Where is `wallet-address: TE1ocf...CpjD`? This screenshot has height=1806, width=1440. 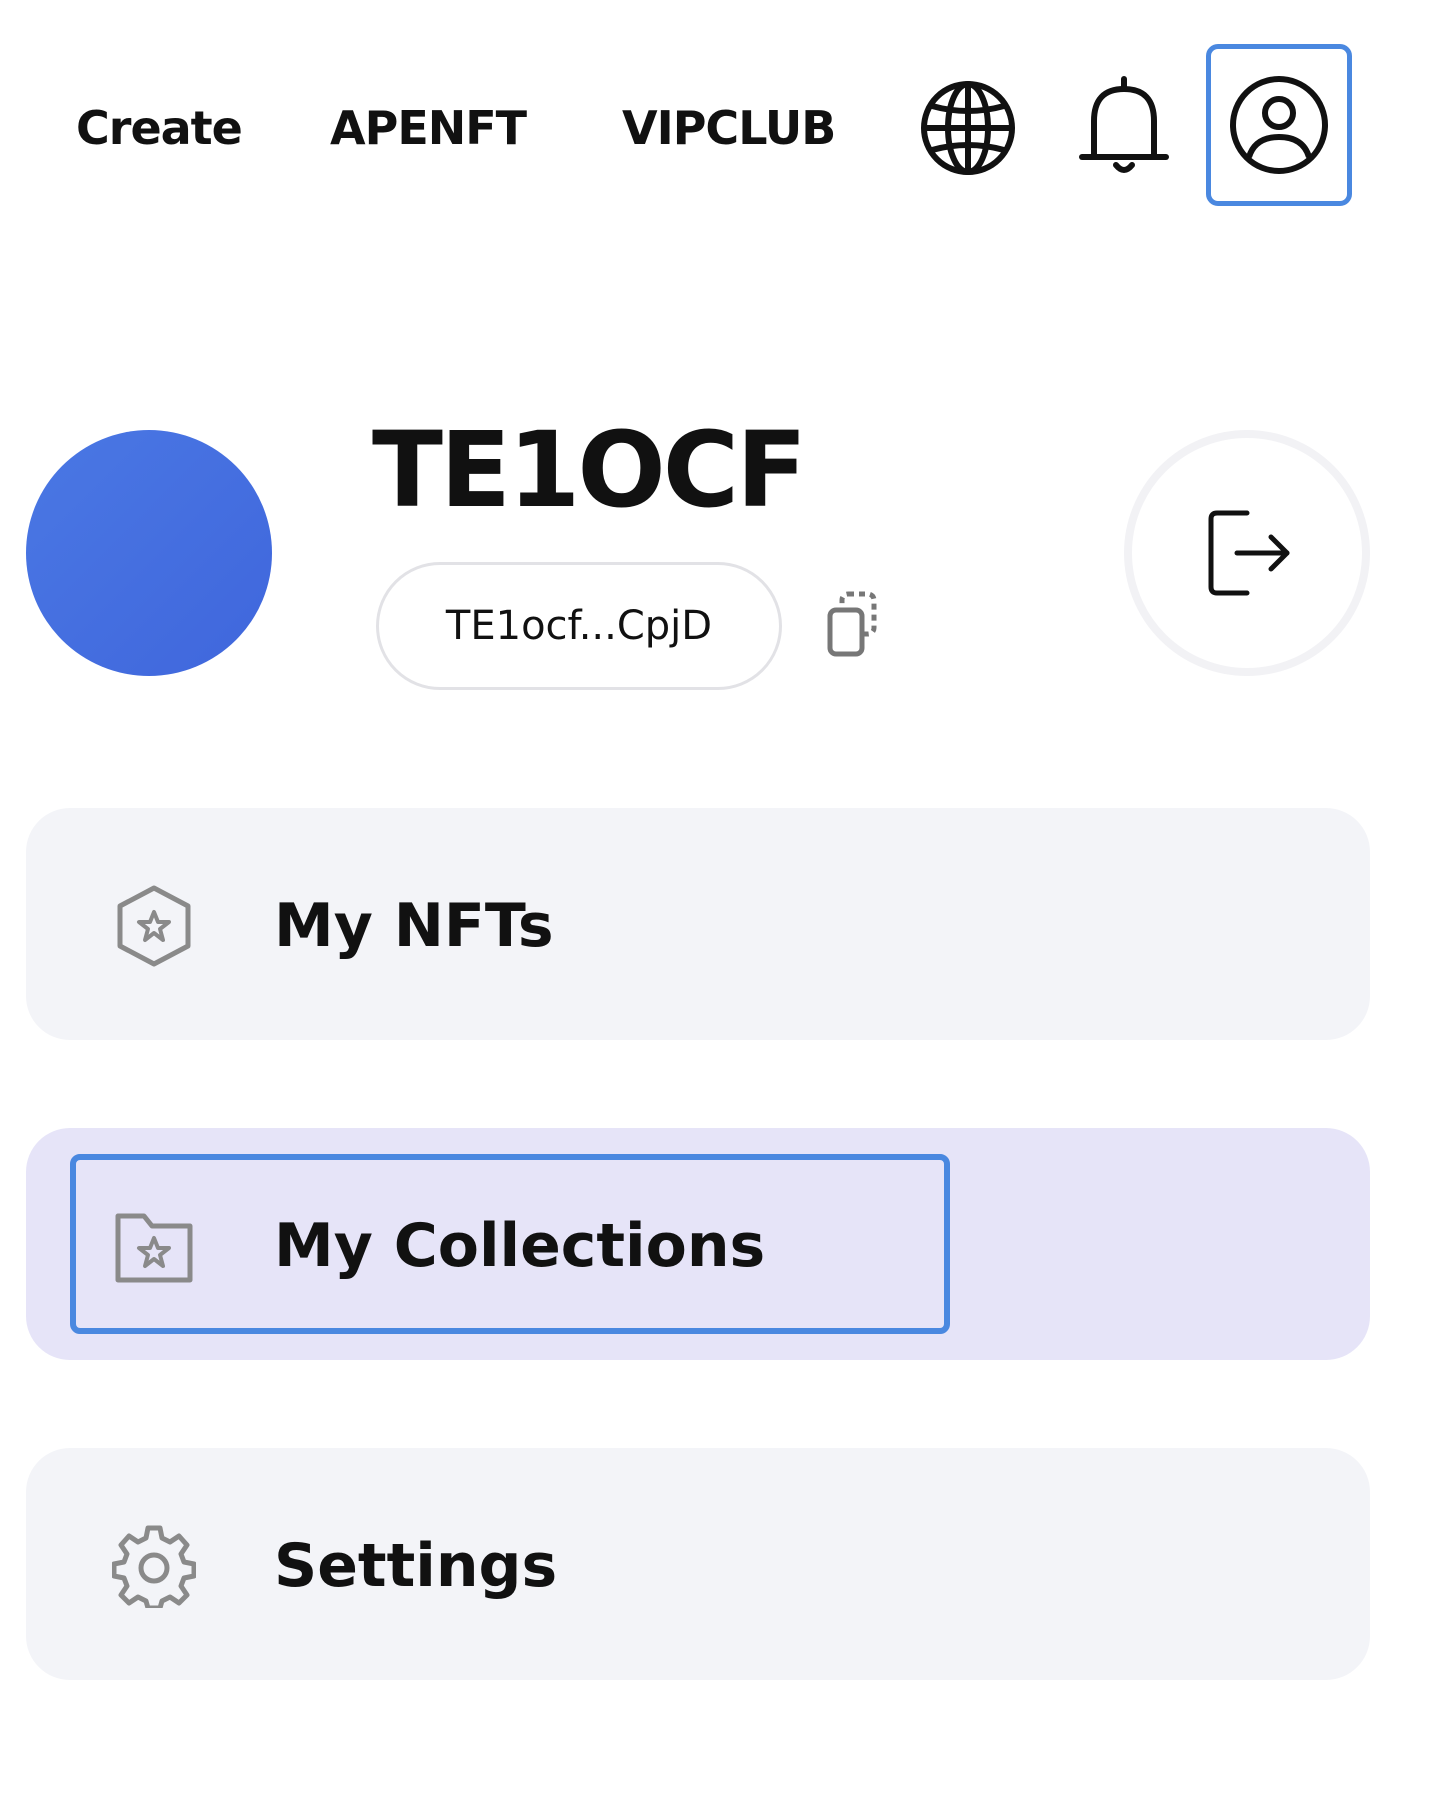
wallet-address: TE1ocf...CpjD is located at coordinates (579, 626).